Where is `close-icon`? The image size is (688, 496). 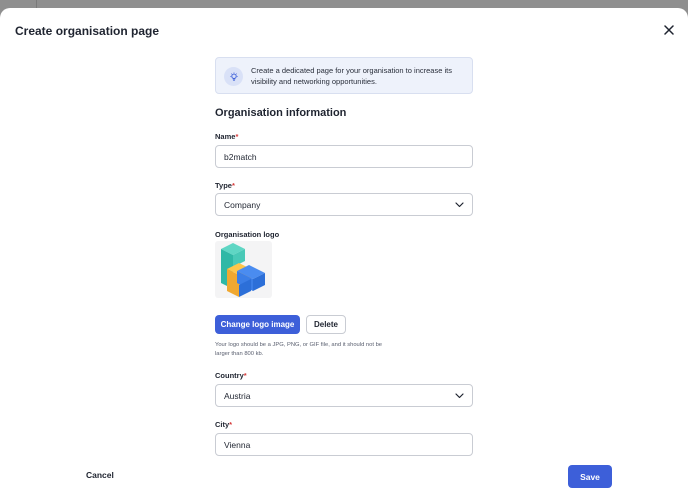 close-icon is located at coordinates (669, 30).